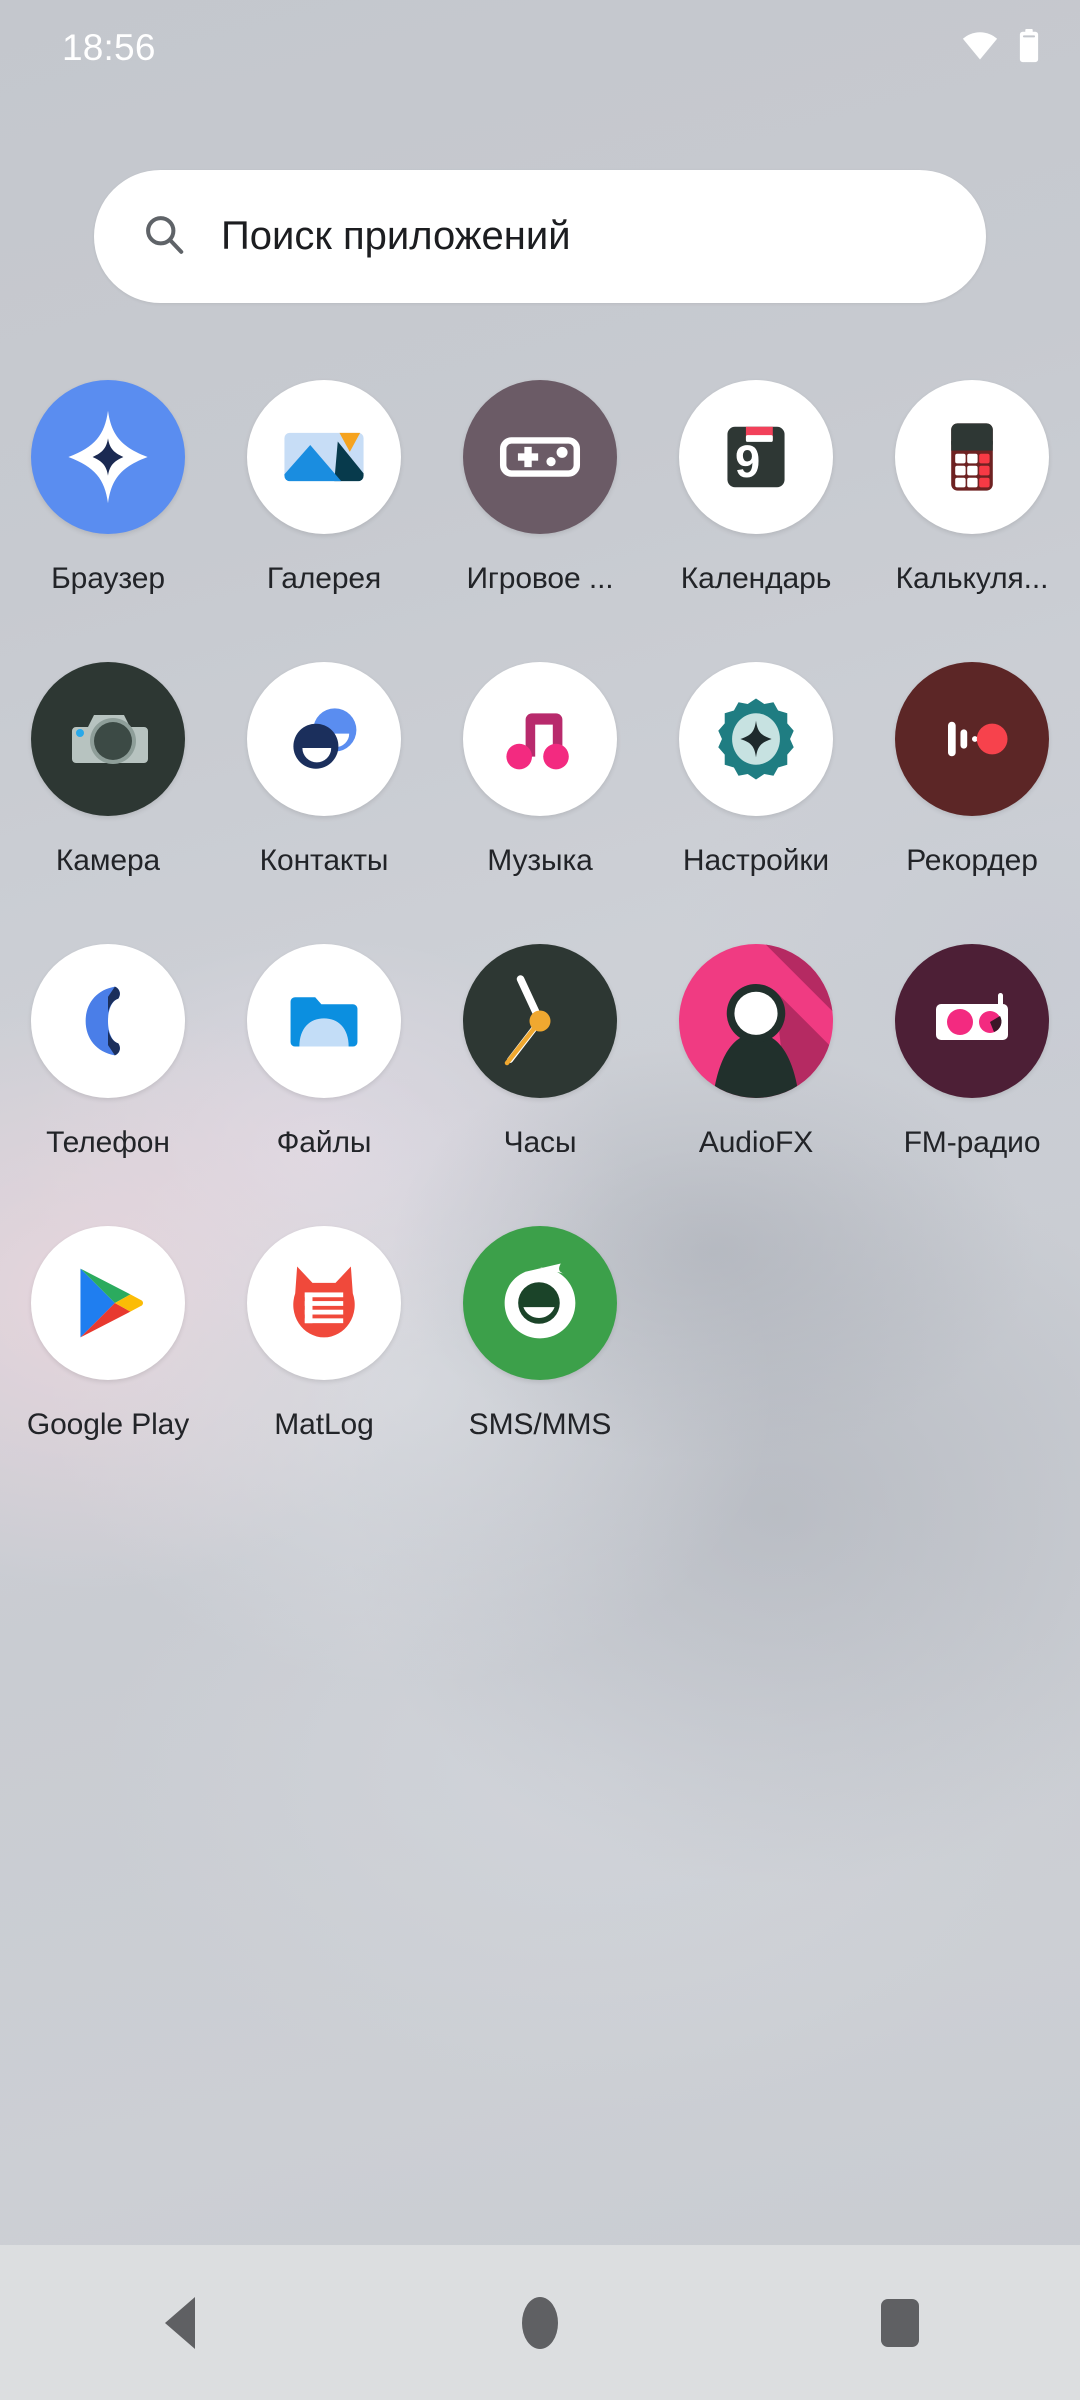 Image resolution: width=1080 pixels, height=2400 pixels. I want to click on recents-square-icon, so click(900, 2322).